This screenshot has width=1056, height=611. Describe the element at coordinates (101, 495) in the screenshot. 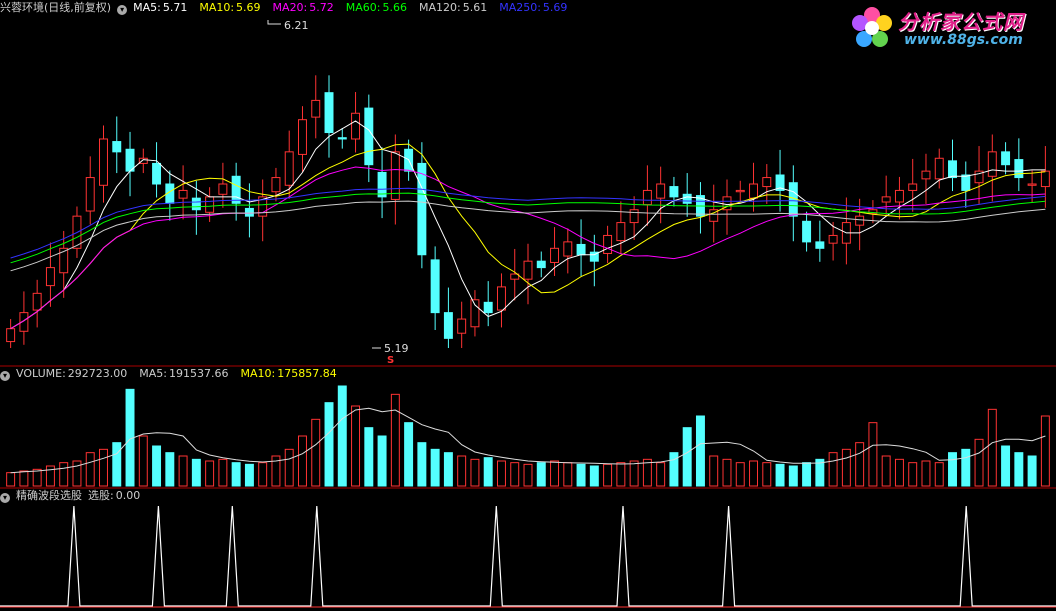

I see `indicator-label: 选股:` at that location.